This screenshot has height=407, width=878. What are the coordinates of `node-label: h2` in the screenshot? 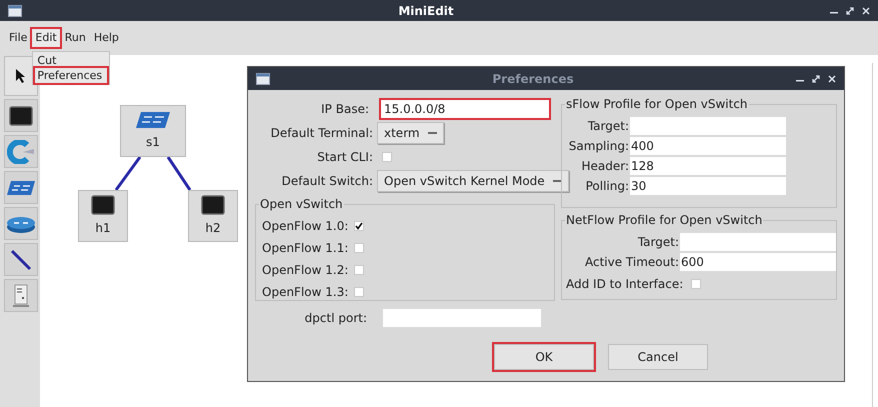 It's located at (213, 228).